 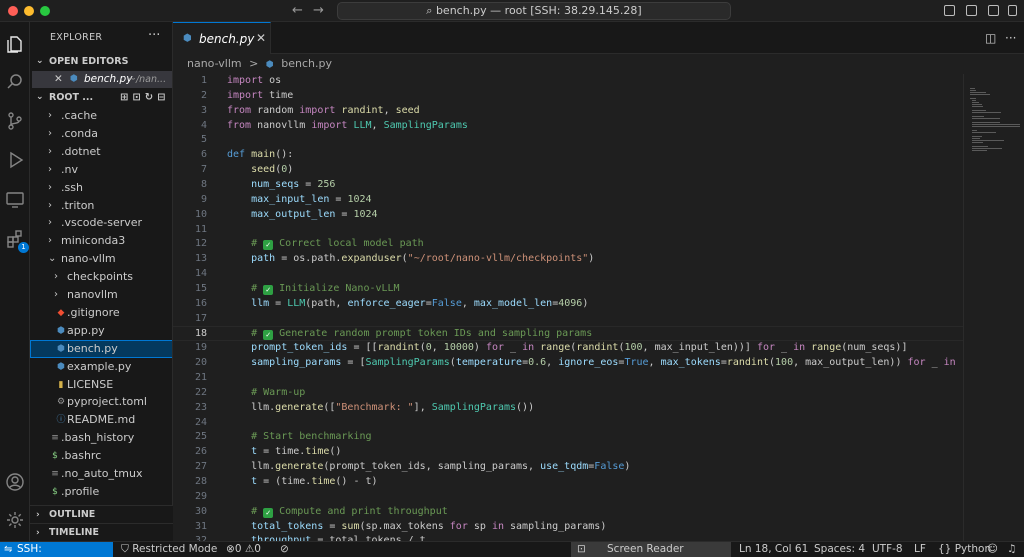 I want to click on forward-arrow-icon: →, so click(x=318, y=10).